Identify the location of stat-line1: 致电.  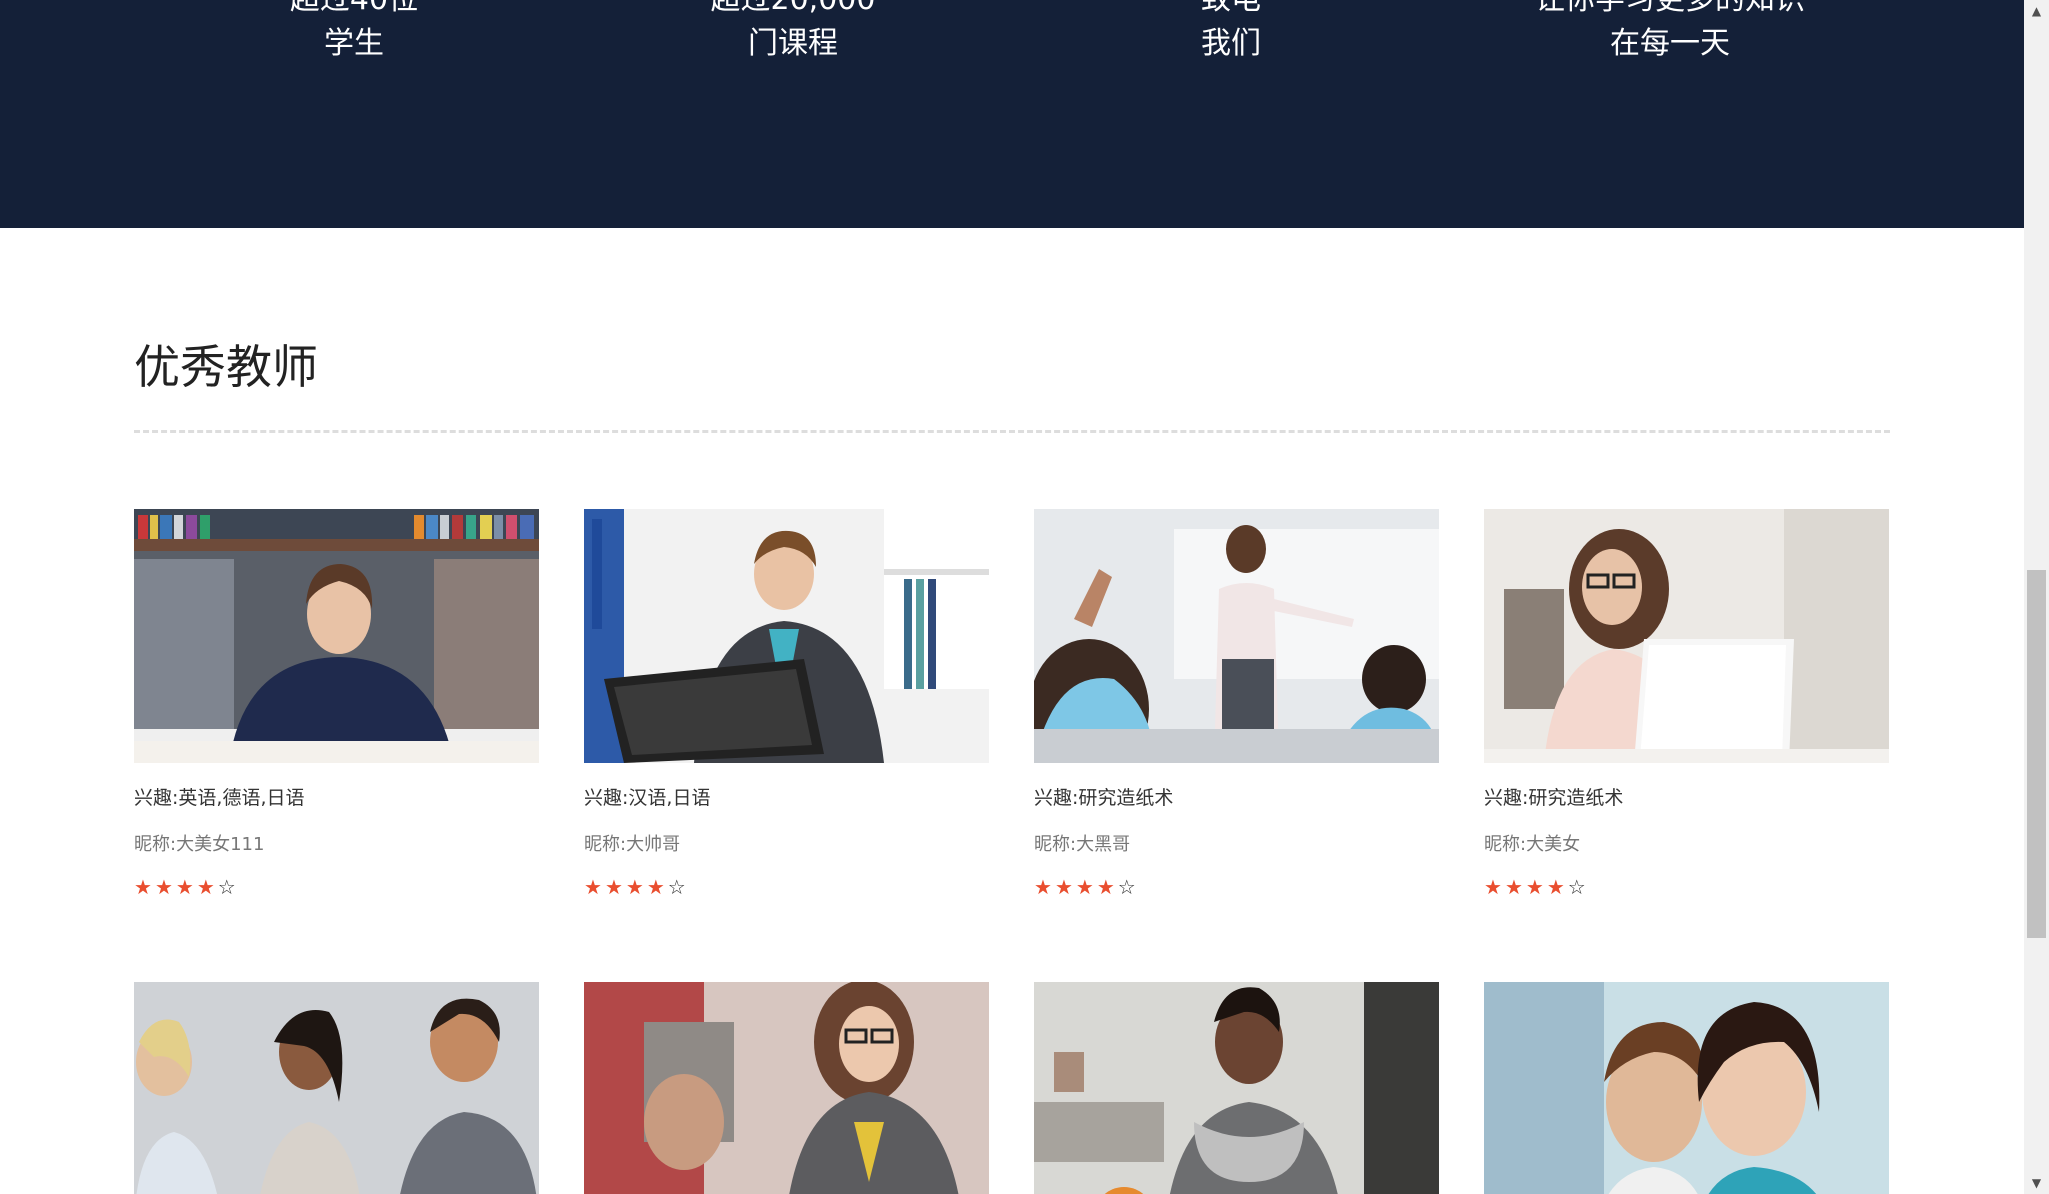
(1231, 11).